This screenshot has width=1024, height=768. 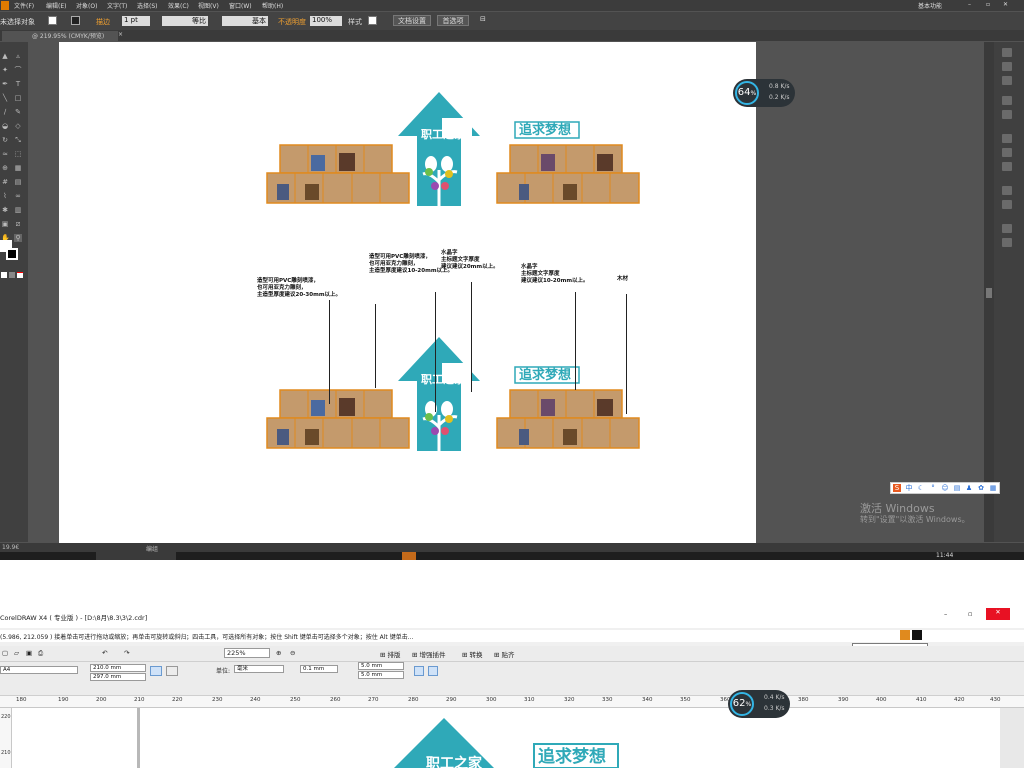 I want to click on ime-skin-icon: ✿, so click(x=981, y=488).